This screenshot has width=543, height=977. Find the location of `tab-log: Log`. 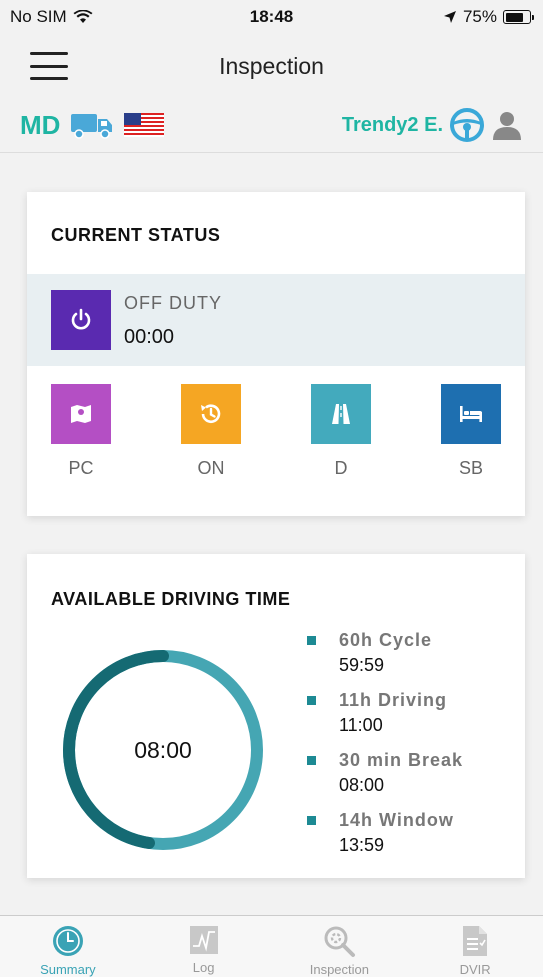

tab-log: Log is located at coordinates (204, 946).